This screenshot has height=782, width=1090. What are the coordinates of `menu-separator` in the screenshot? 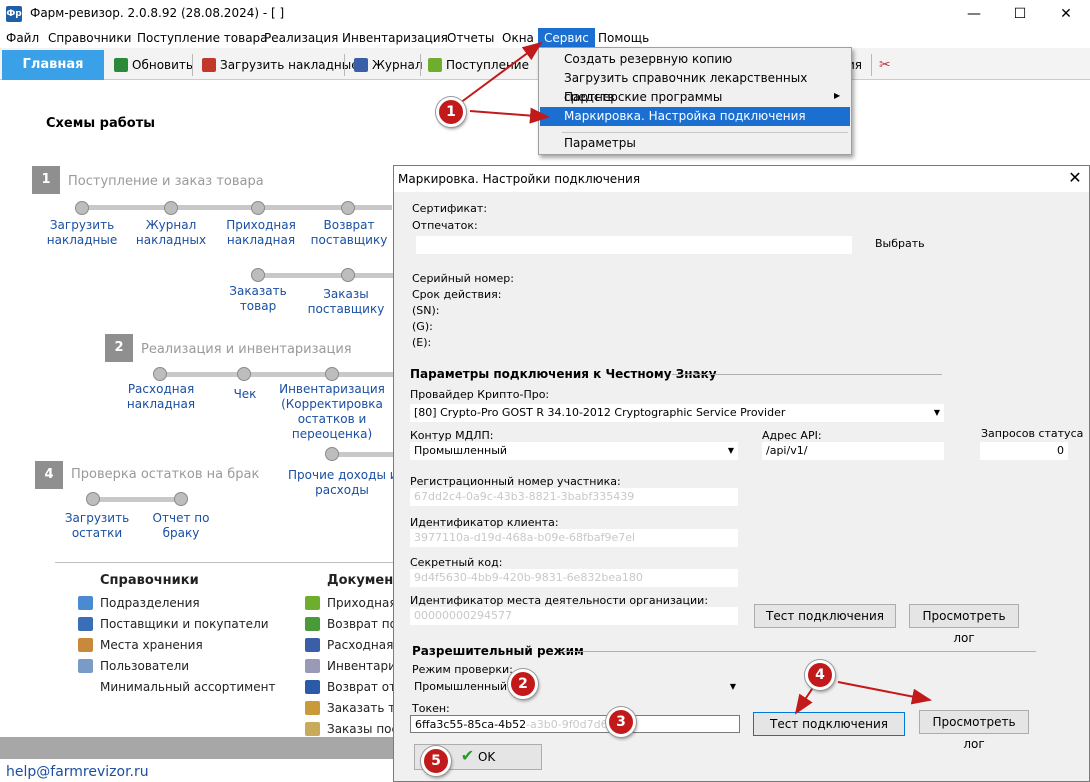 It's located at (705, 132).